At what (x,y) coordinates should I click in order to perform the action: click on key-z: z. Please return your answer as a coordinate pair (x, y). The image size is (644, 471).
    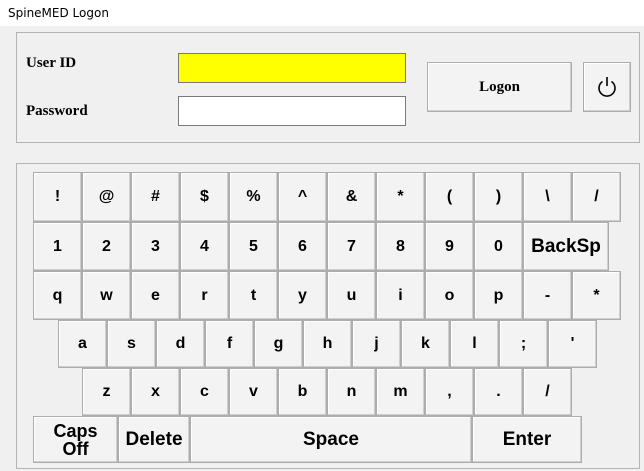
    Looking at the image, I should click on (106, 392).